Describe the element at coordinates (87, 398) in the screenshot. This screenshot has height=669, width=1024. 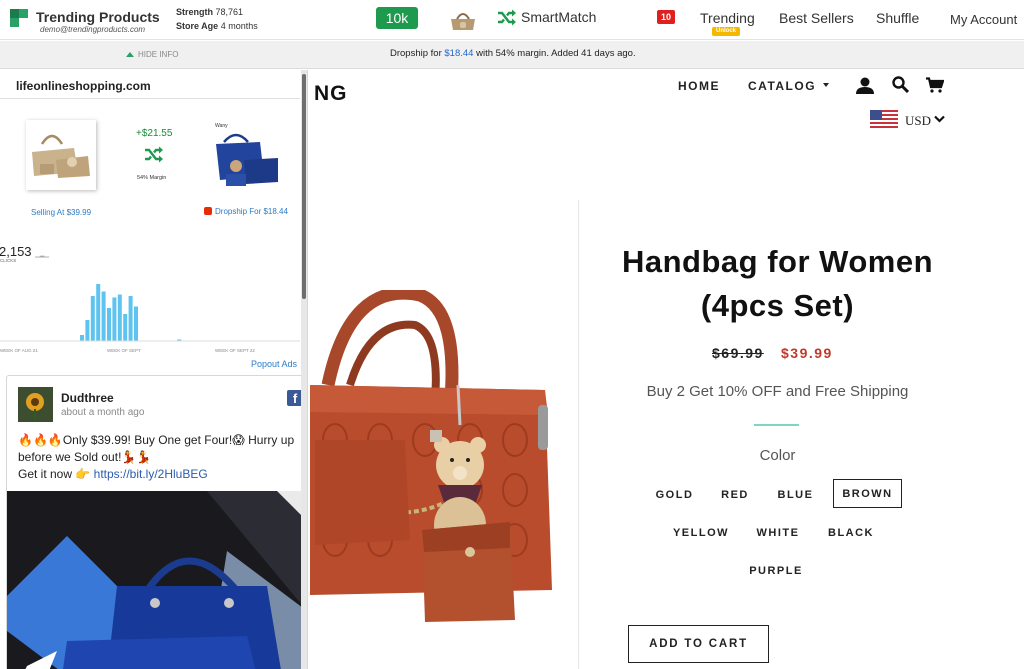
I see `ad-page-name: Dudthree` at that location.